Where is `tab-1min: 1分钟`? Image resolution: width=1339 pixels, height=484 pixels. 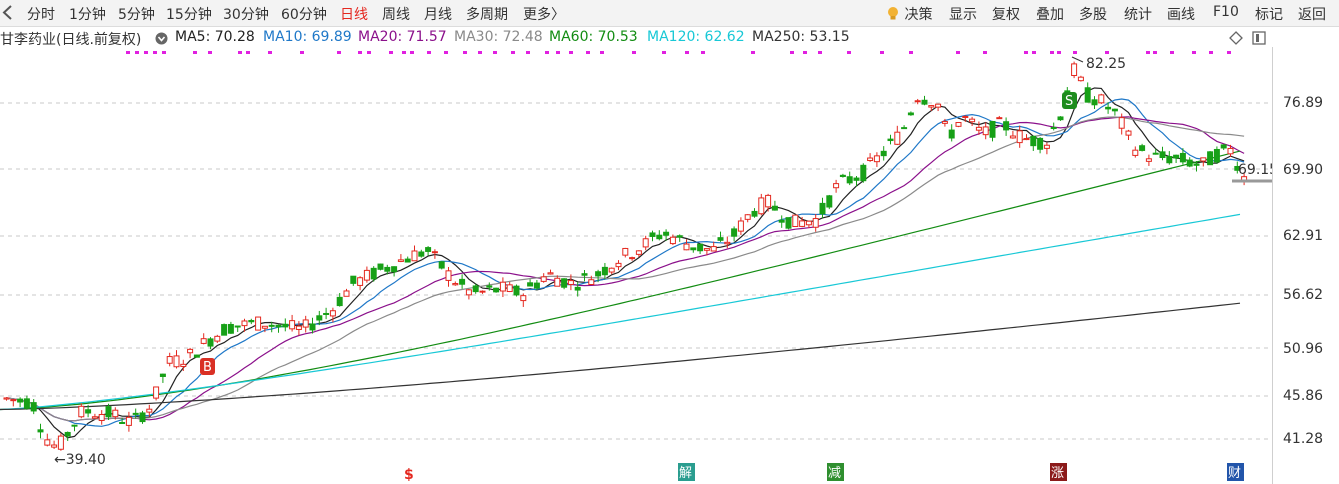
tab-1min: 1分钟 is located at coordinates (87, 14).